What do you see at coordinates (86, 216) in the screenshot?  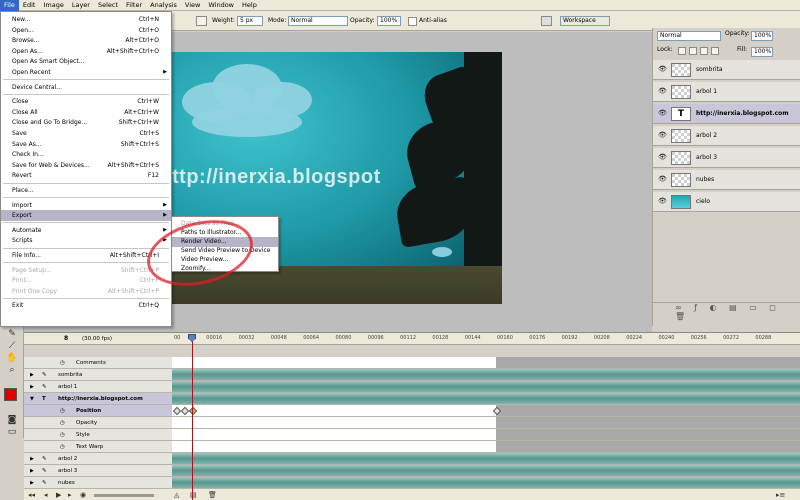 I see `file-menu-item: Export ▶` at bounding box center [86, 216].